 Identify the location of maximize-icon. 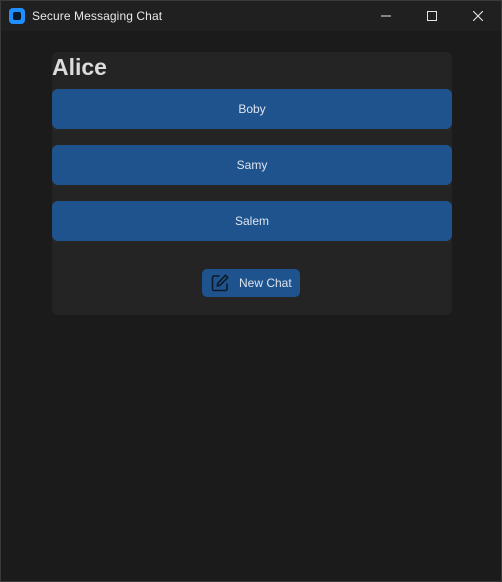
(432, 16).